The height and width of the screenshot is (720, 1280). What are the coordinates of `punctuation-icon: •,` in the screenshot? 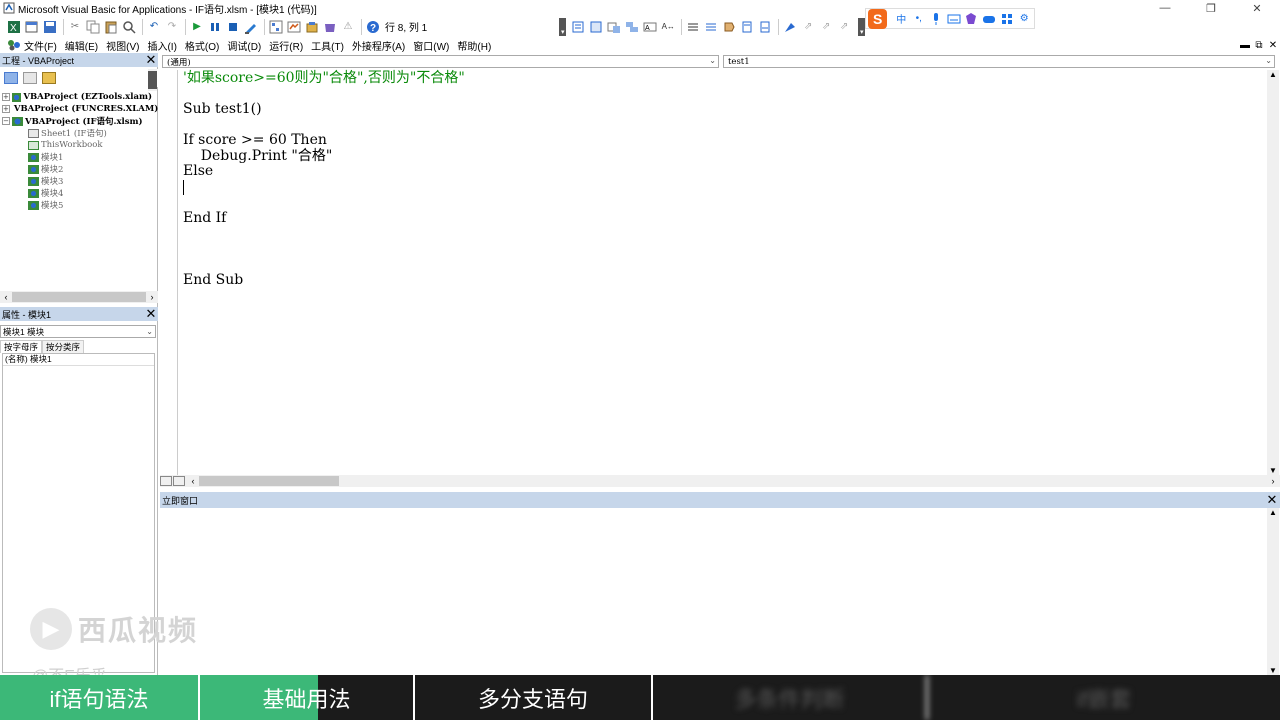 It's located at (919, 19).